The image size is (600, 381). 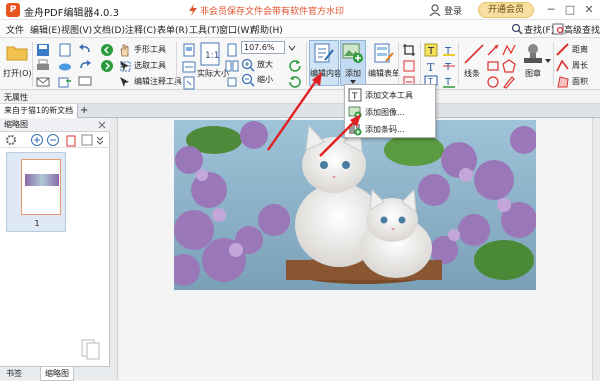 I want to click on caret-down-icon, so click(x=548, y=61).